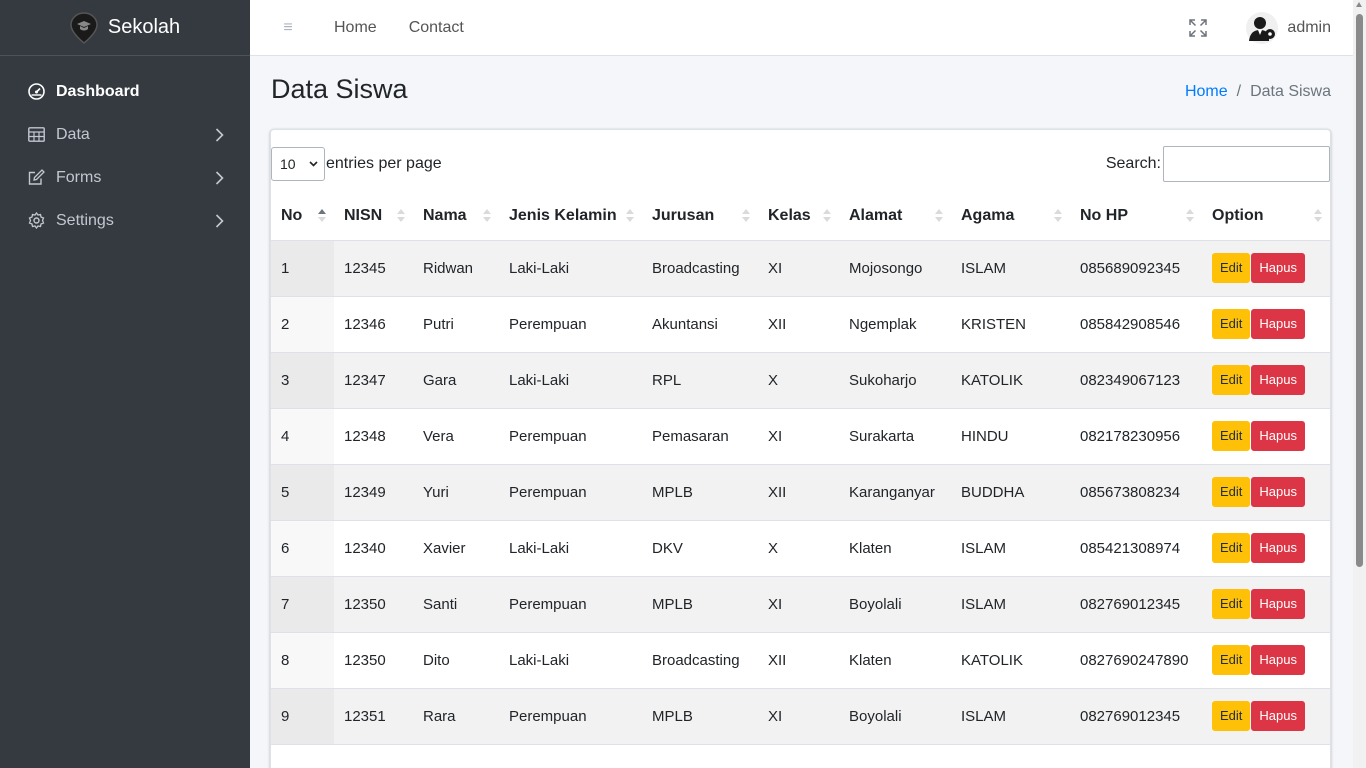 This screenshot has width=1366, height=768. What do you see at coordinates (456, 548) in the screenshot?
I see `table-cell: Xavier` at bounding box center [456, 548].